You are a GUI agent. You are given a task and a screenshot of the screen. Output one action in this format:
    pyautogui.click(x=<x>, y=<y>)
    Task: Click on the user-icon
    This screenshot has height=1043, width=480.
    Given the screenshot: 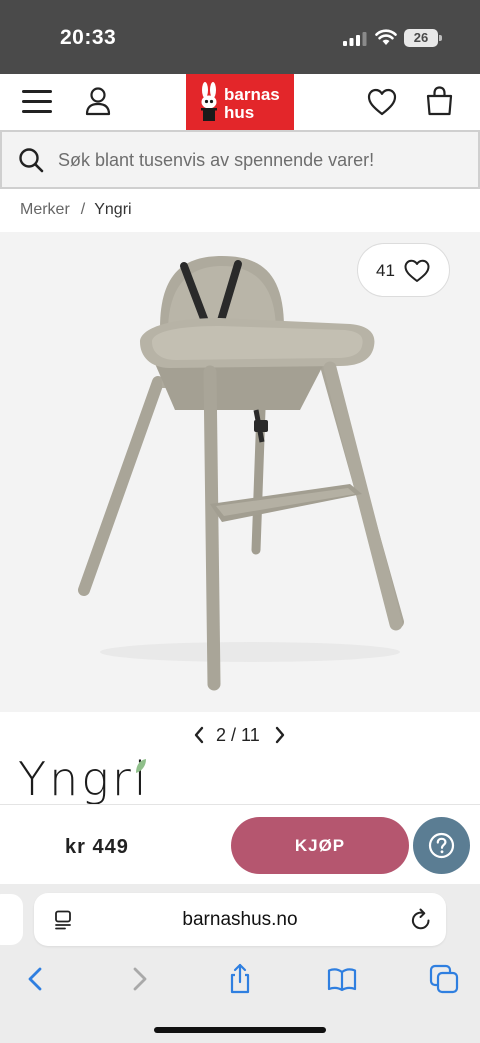 What is the action you would take?
    pyautogui.click(x=98, y=101)
    